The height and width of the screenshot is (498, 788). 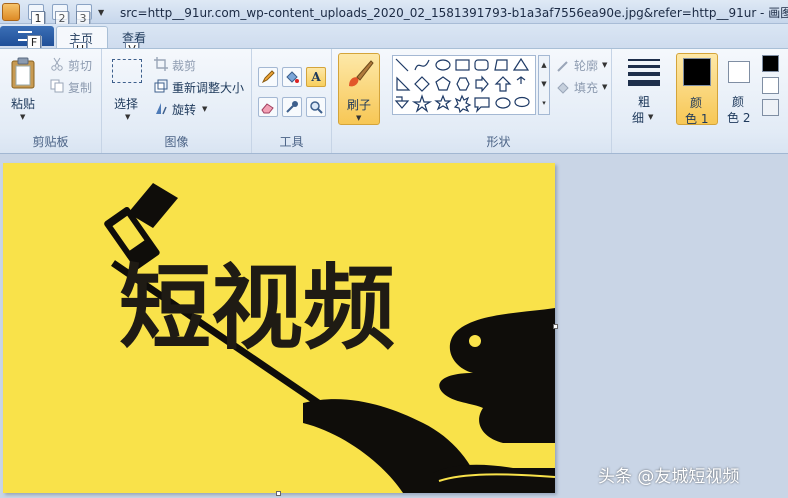 What do you see at coordinates (161, 109) in the screenshot?
I see `rotate-icon` at bounding box center [161, 109].